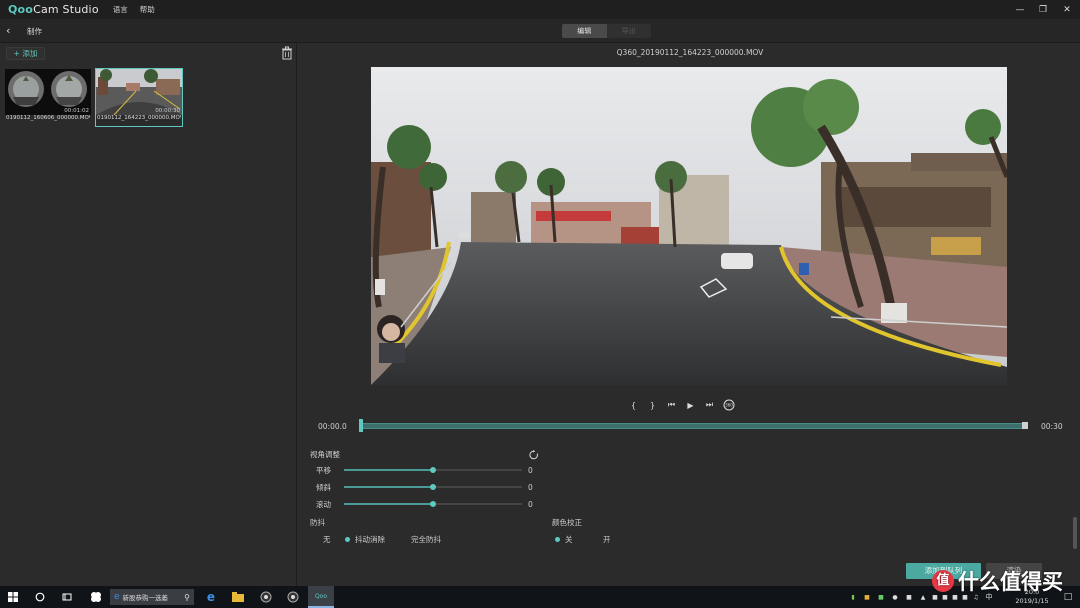 Image resolution: width=1080 pixels, height=608 pixels. I want to click on svg-text: 360, so click(729, 405).